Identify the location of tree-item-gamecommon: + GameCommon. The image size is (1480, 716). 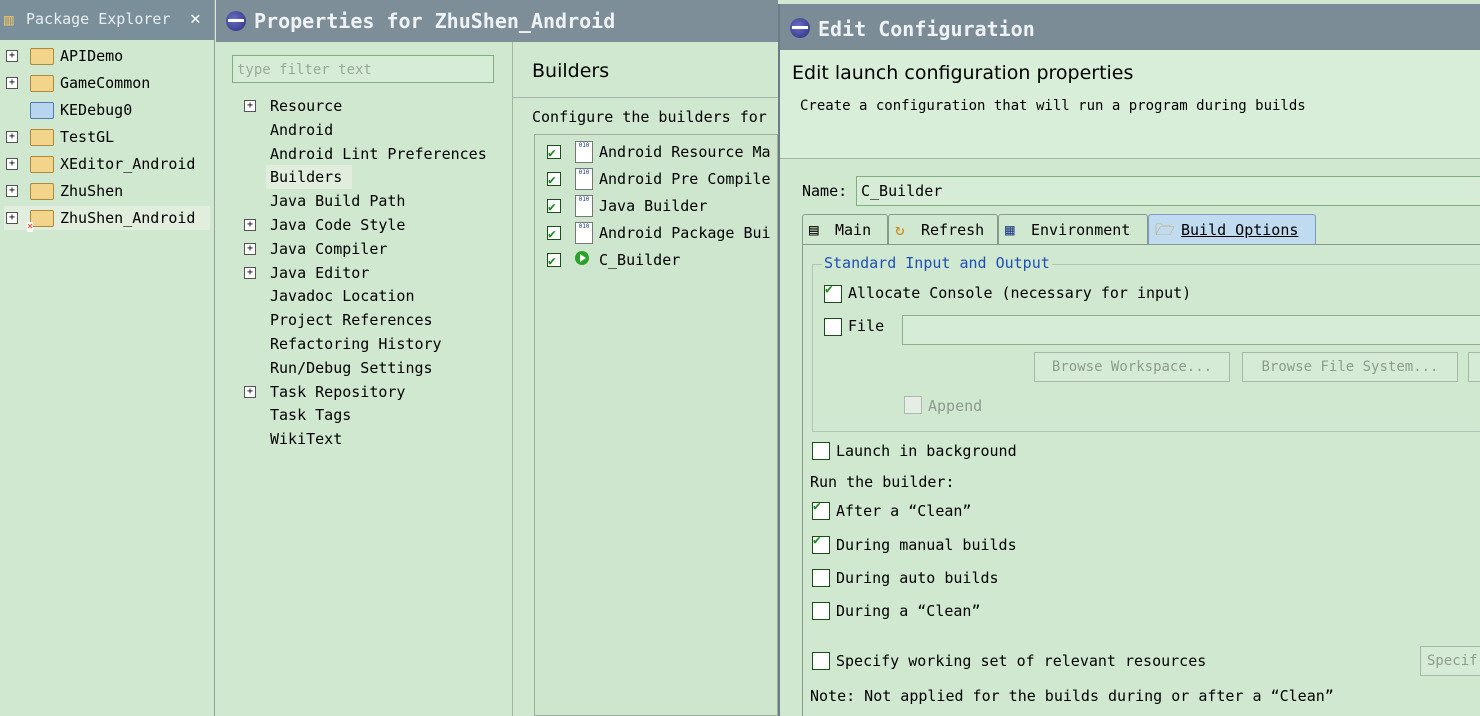
(108, 83).